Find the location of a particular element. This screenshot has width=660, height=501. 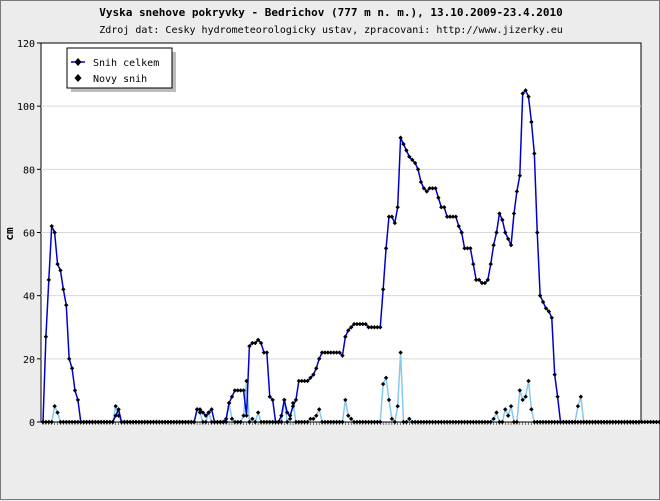

legend: Snih celkem Novy snih is located at coordinates (121, 69).